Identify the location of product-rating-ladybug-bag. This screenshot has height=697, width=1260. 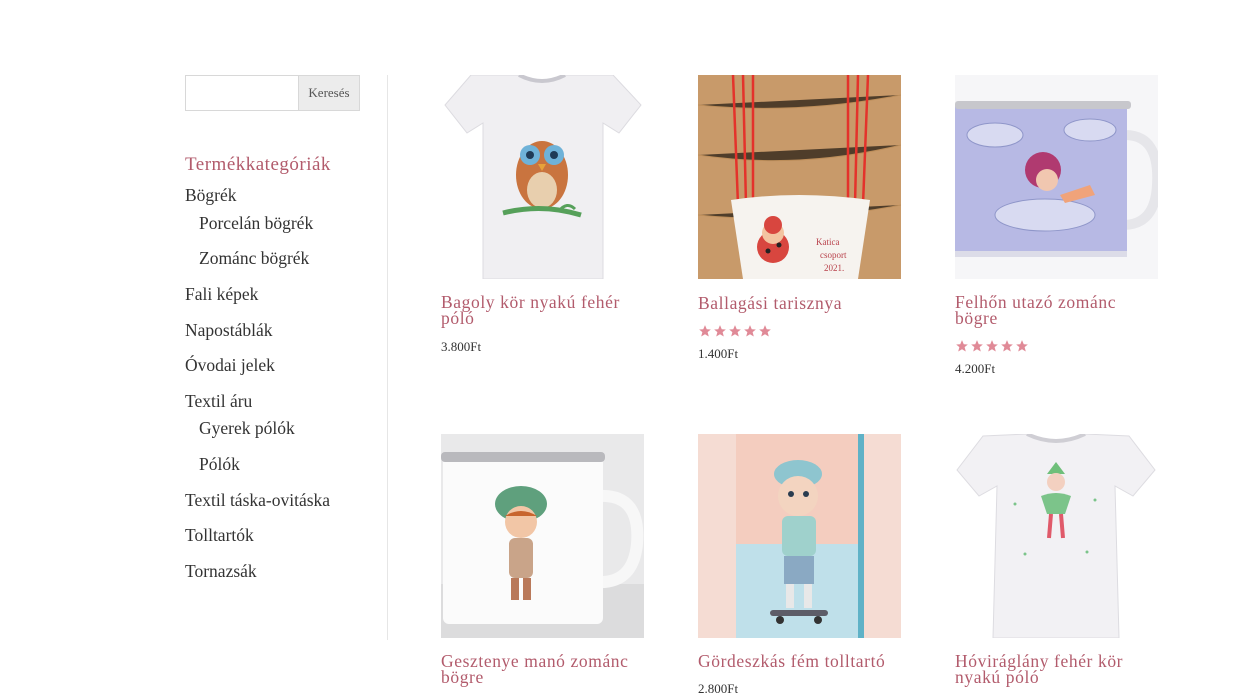
(735, 331).